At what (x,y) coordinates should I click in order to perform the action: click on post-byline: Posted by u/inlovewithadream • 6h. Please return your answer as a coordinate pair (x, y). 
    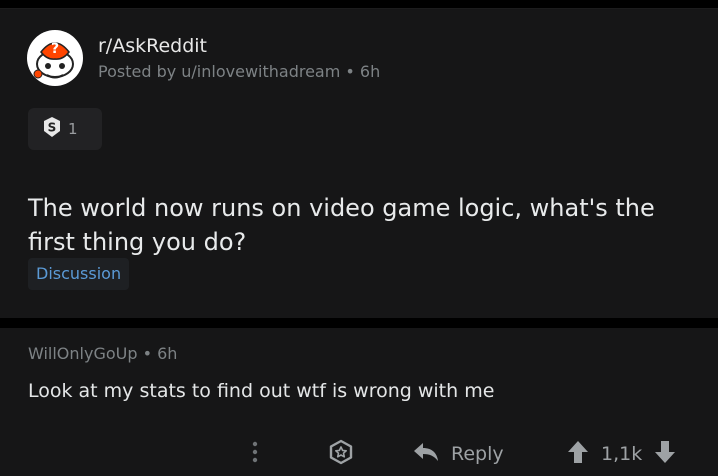
    Looking at the image, I should click on (239, 71).